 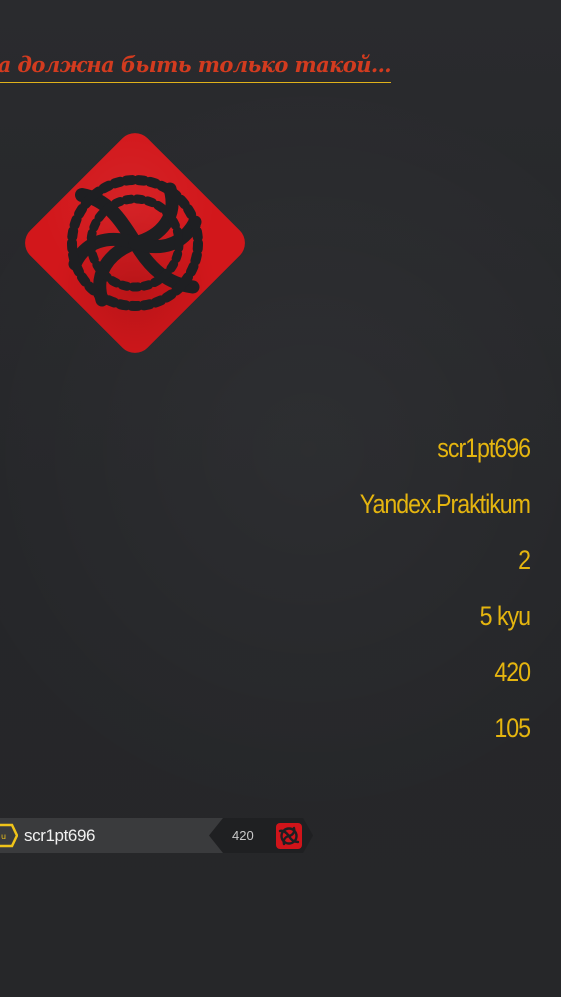 What do you see at coordinates (9, 835) in the screenshot?
I see `hexagon-icon: u` at bounding box center [9, 835].